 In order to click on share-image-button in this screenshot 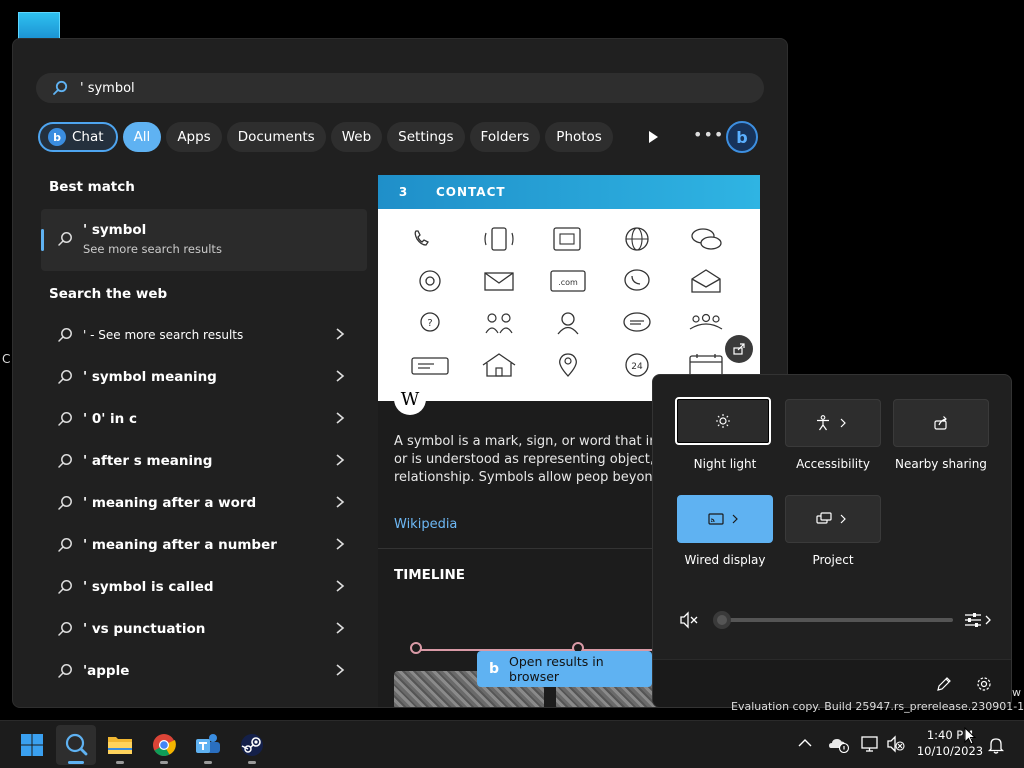, I will do `click(739, 349)`.